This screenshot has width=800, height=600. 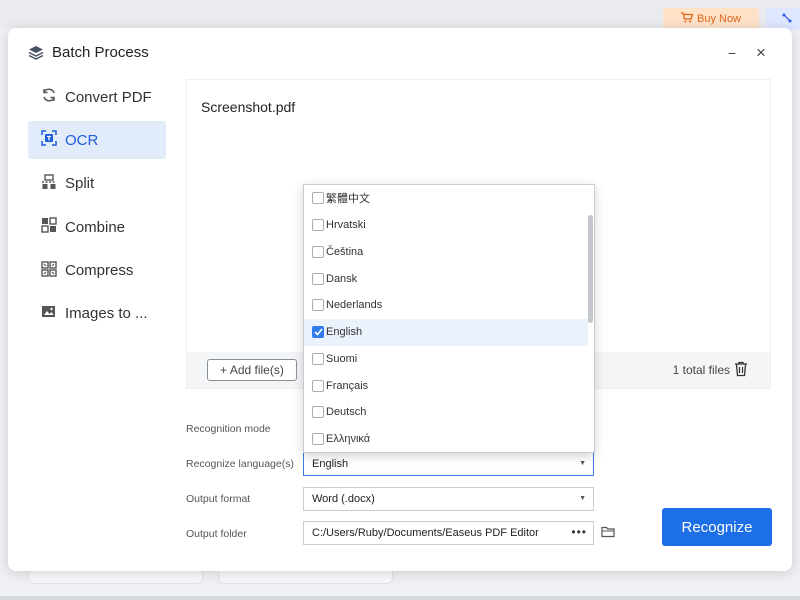 What do you see at coordinates (348, 199) in the screenshot?
I see `language-option-label: 繁體中文` at bounding box center [348, 199].